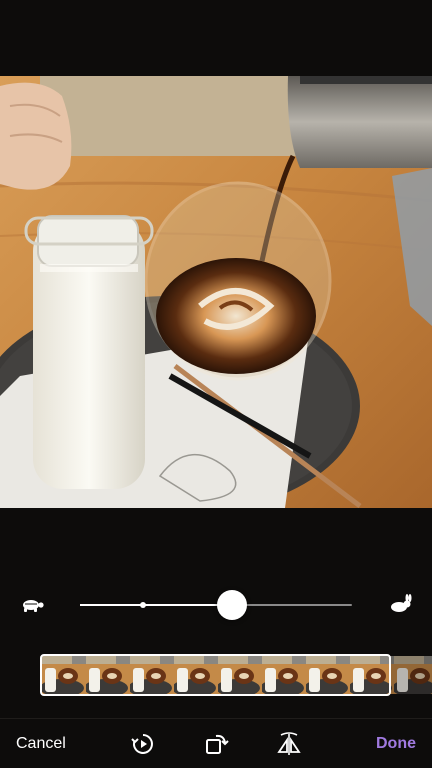  What do you see at coordinates (142, 605) in the screenshot?
I see `normal-speed-marker` at bounding box center [142, 605].